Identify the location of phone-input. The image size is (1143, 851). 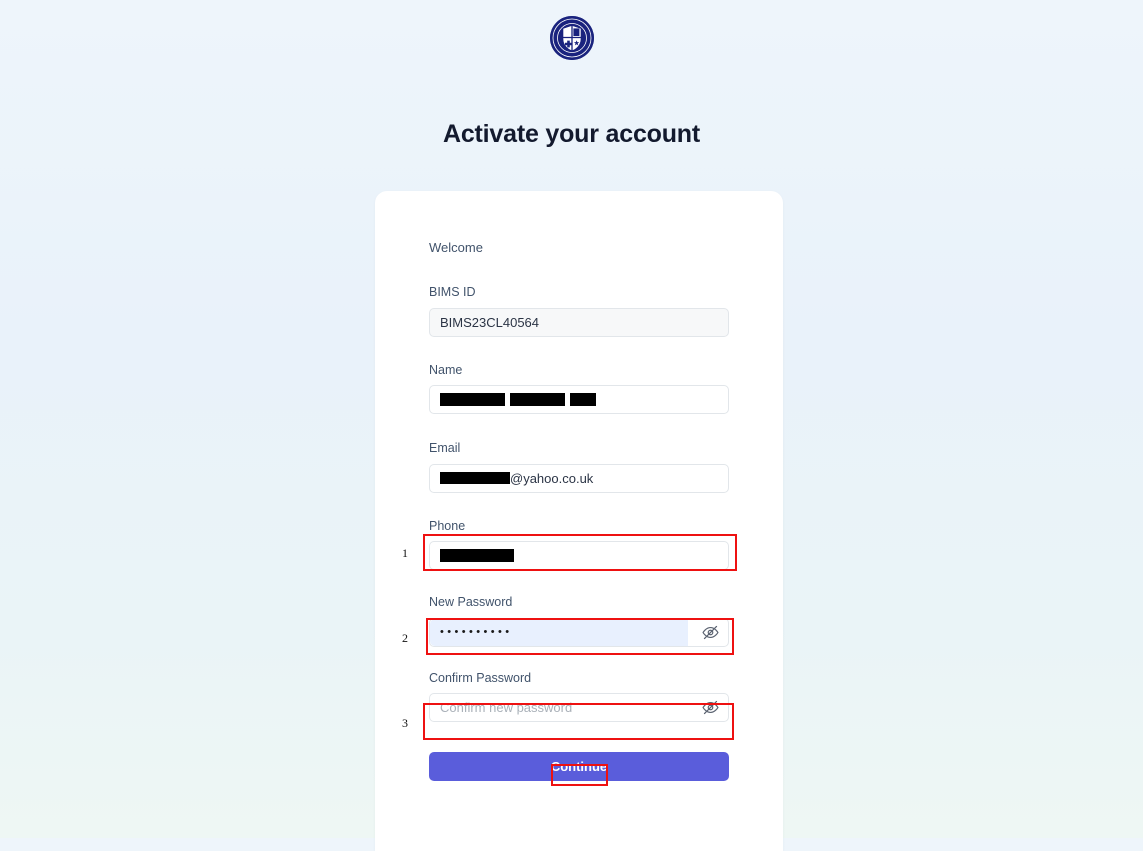
(579, 555).